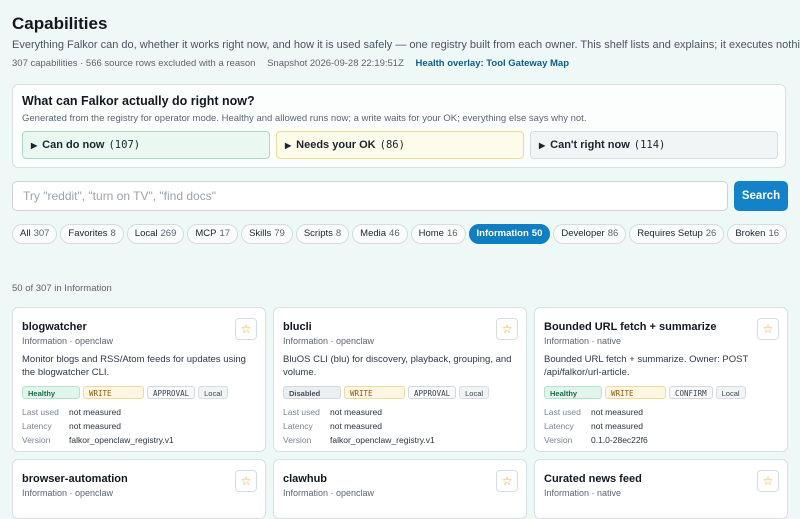  What do you see at coordinates (225, 233) in the screenshot?
I see `chip-count: 17` at bounding box center [225, 233].